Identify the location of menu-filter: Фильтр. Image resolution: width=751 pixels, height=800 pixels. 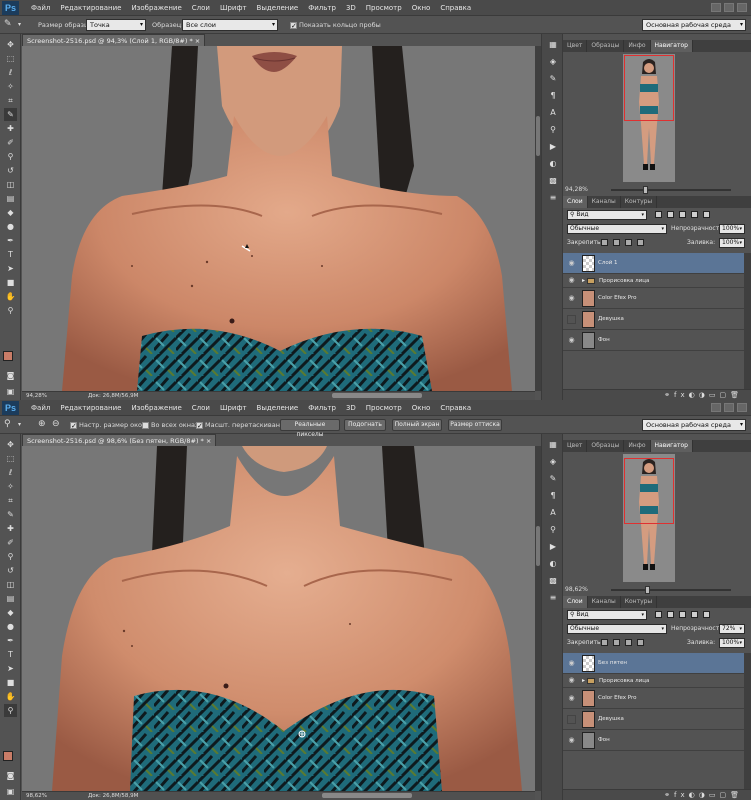
(322, 408).